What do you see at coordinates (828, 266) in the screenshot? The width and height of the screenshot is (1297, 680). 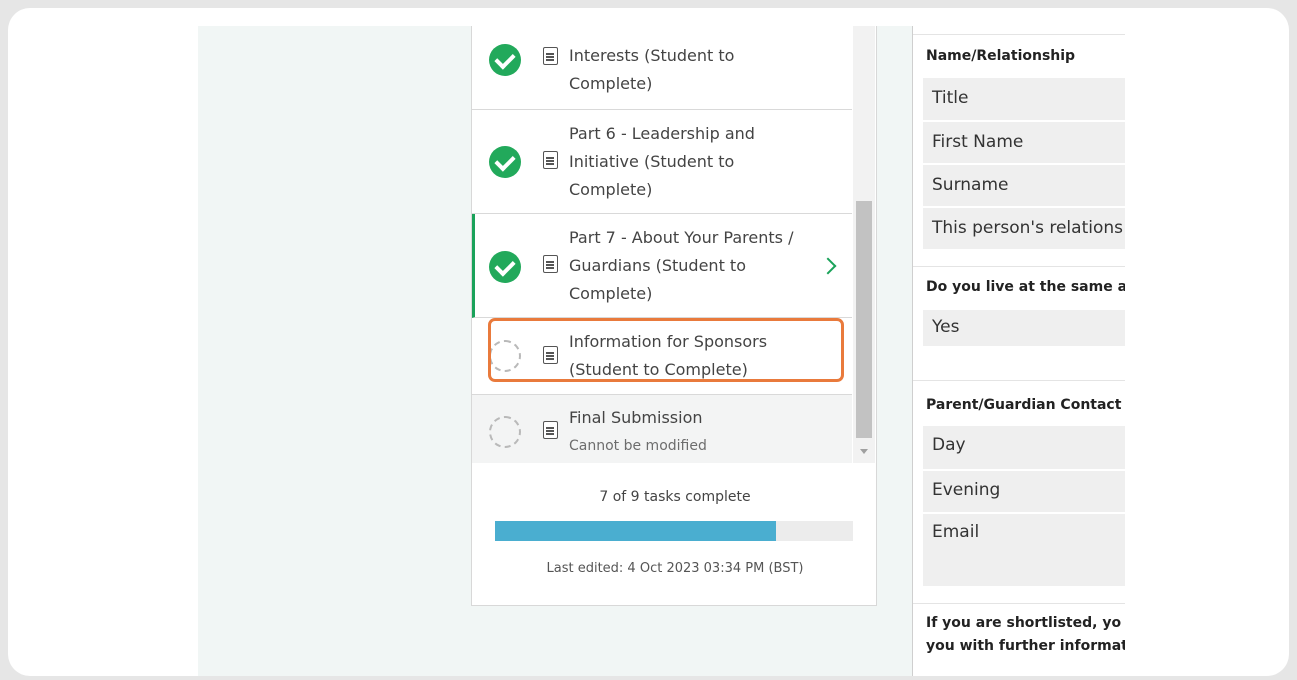 I see `chevron-right-icon` at bounding box center [828, 266].